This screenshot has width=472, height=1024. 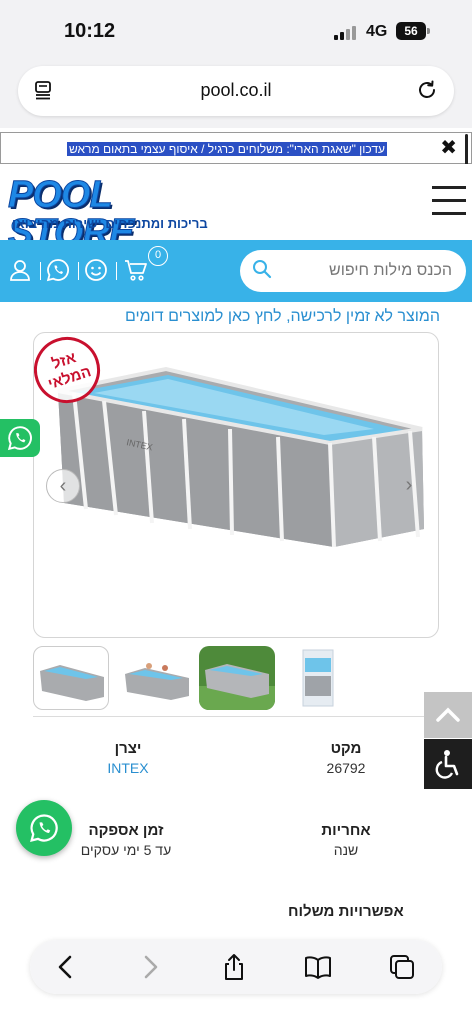 I want to click on spec-supply-time: זמן אספקה עד 5 ימי עסקים, so click(x=126, y=840).